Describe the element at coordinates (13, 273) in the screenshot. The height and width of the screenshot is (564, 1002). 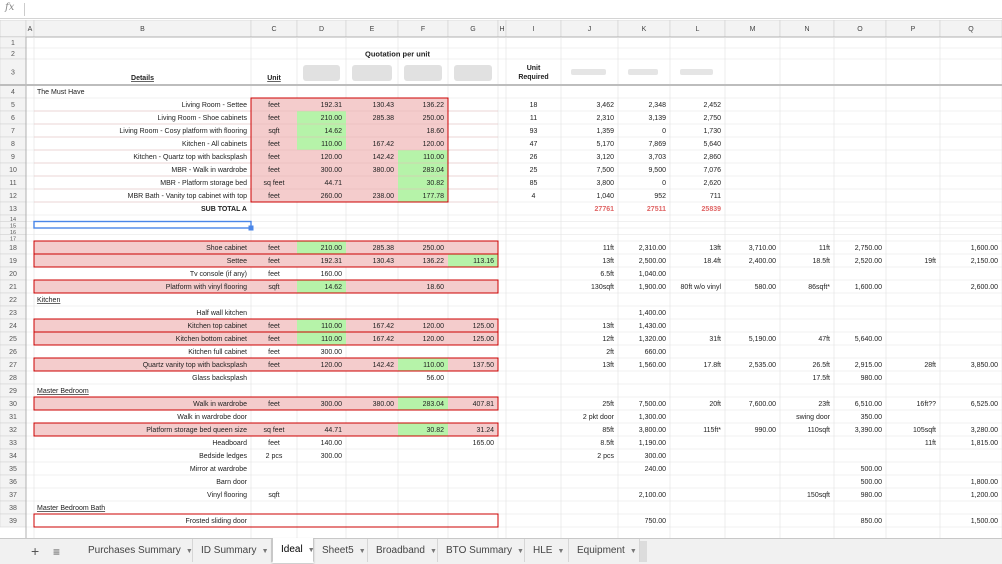
I see `row-header-20: 20` at that location.